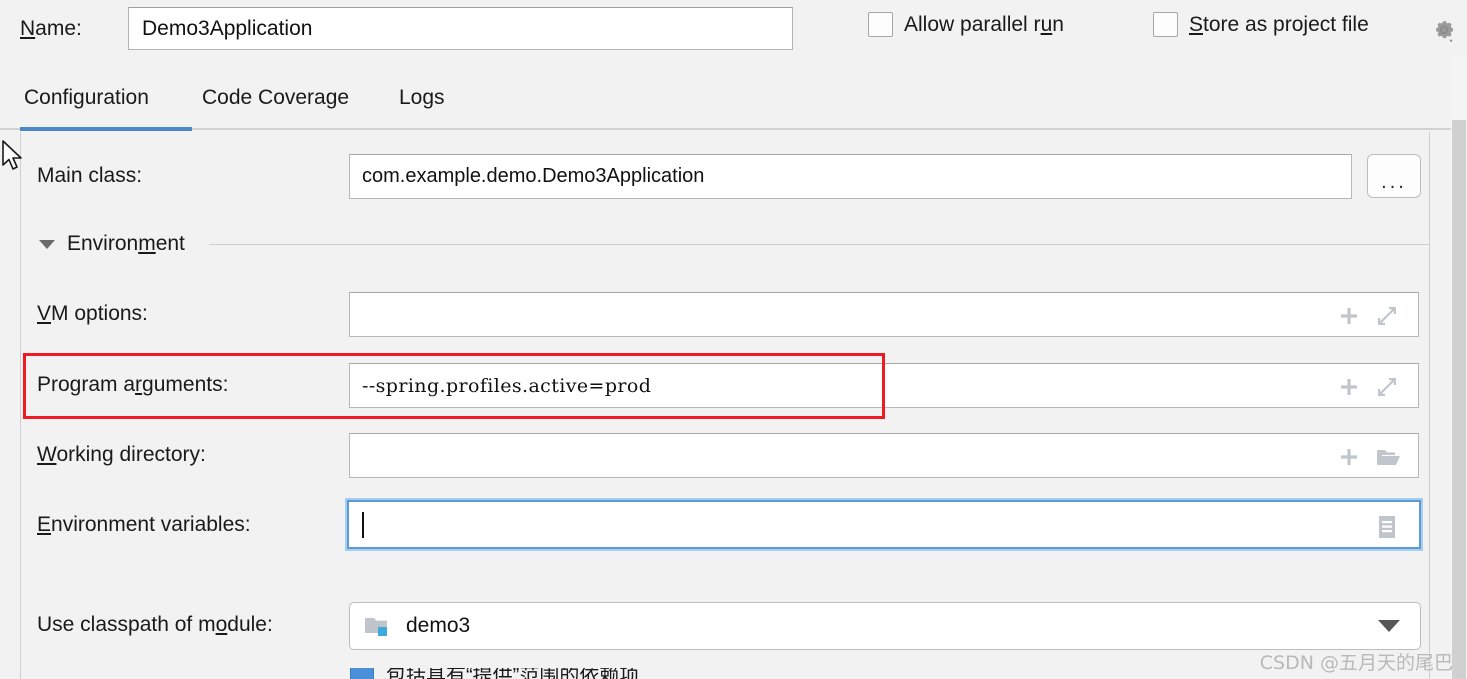 This screenshot has height=679, width=1467. Describe the element at coordinates (155, 624) in the screenshot. I see `use-classpath-of-module-label: Use classpath of module:` at that location.